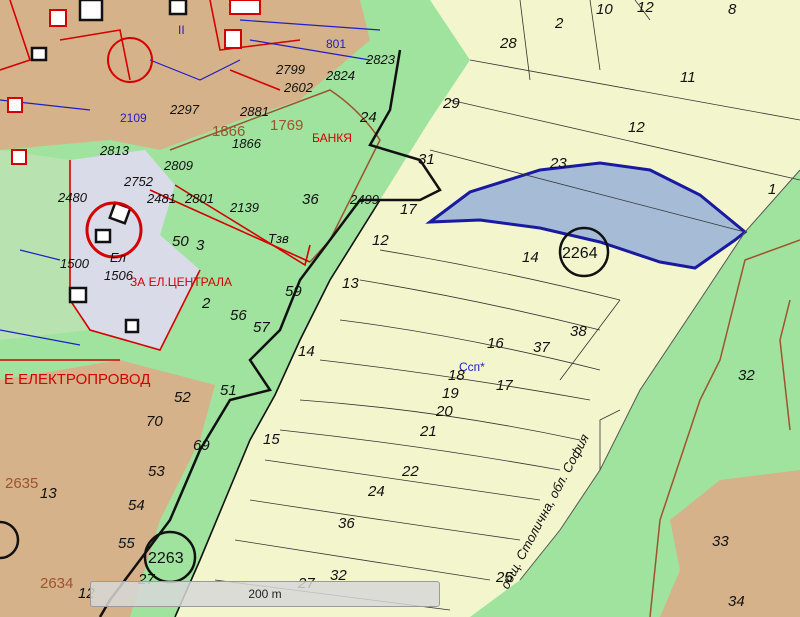 Image resolution: width=800 pixels, height=617 pixels. I want to click on parcel-number: 19, so click(450, 393).